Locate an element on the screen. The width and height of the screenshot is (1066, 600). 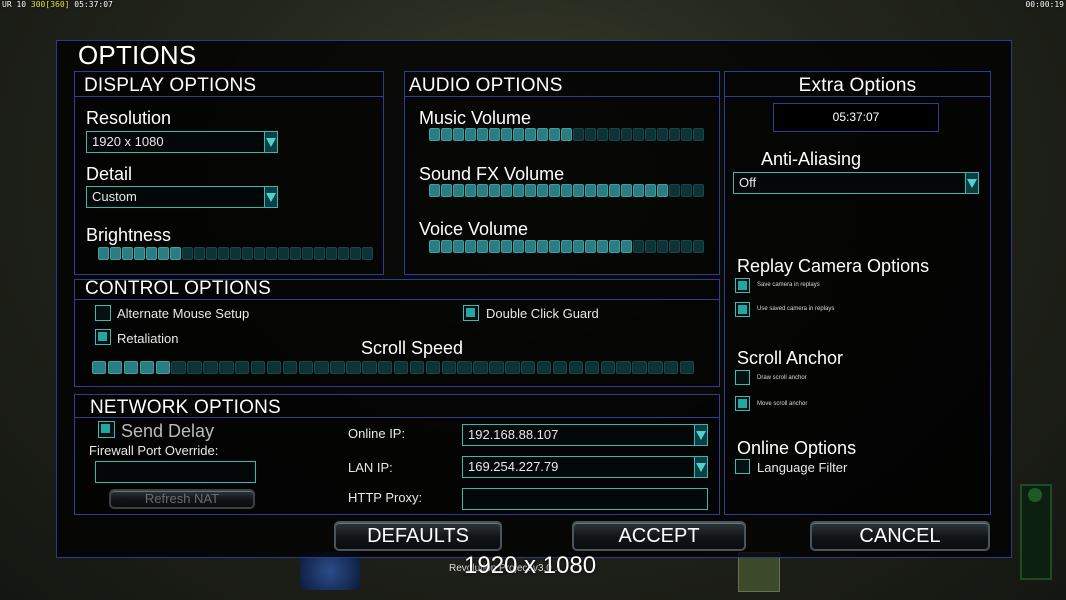
scroll-speed-slider is located at coordinates (393, 367).